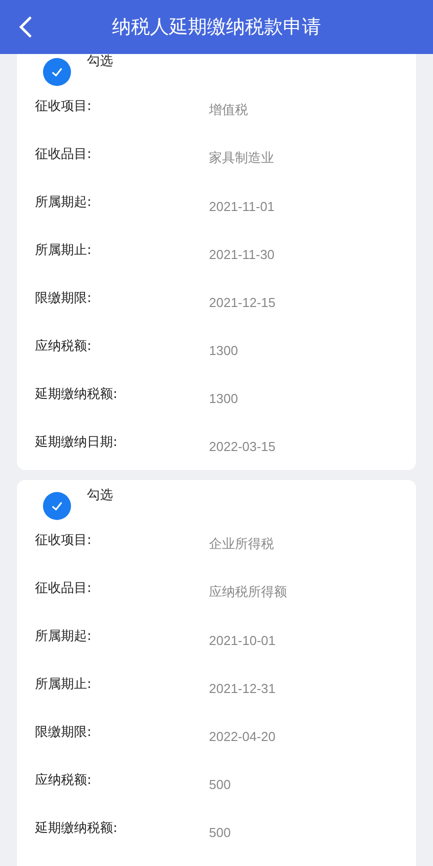  I want to click on field-value: 2022-04-20, so click(242, 736).